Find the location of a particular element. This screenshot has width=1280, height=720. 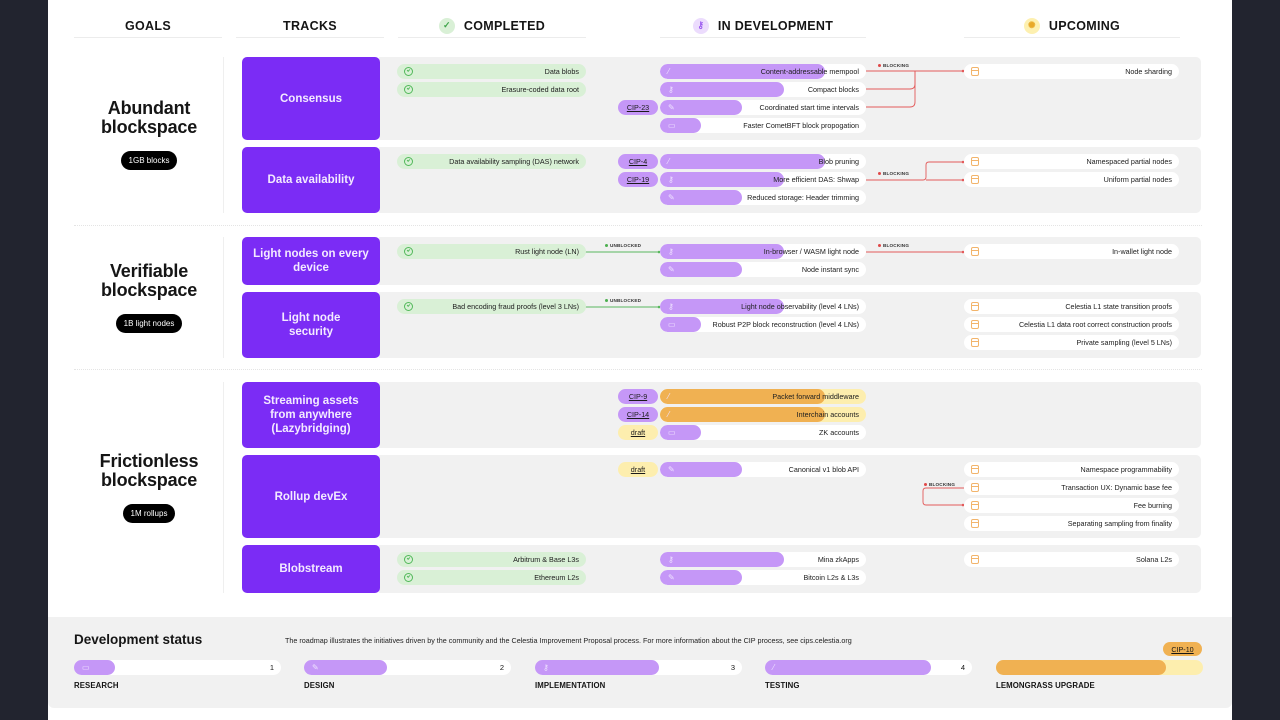

upcoming-item: Namespace programmability is located at coordinates (1071, 469).